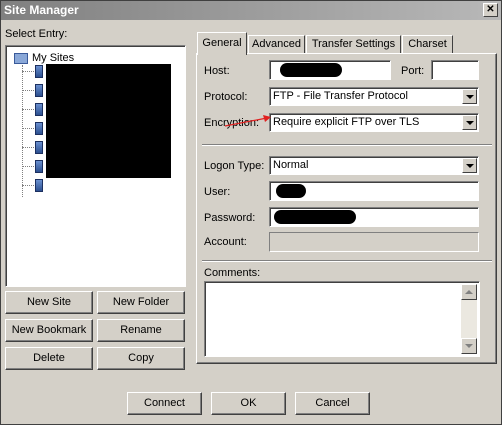 Image resolution: width=504 pixels, height=427 pixels. I want to click on host-input, so click(330, 70).